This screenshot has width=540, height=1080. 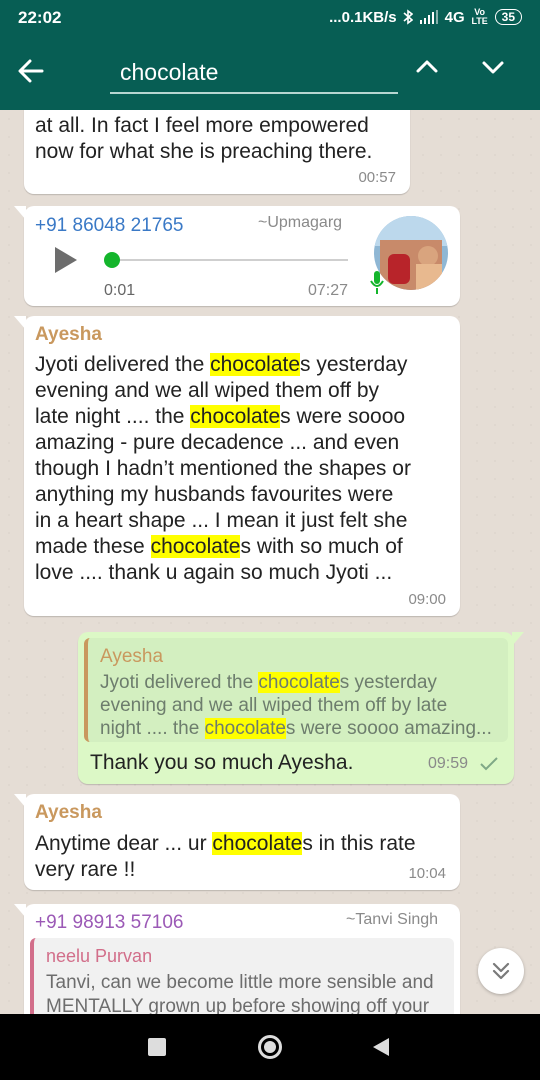 What do you see at coordinates (300, 222) in the screenshot?
I see `sender-alias: ~Upmagarg` at bounding box center [300, 222].